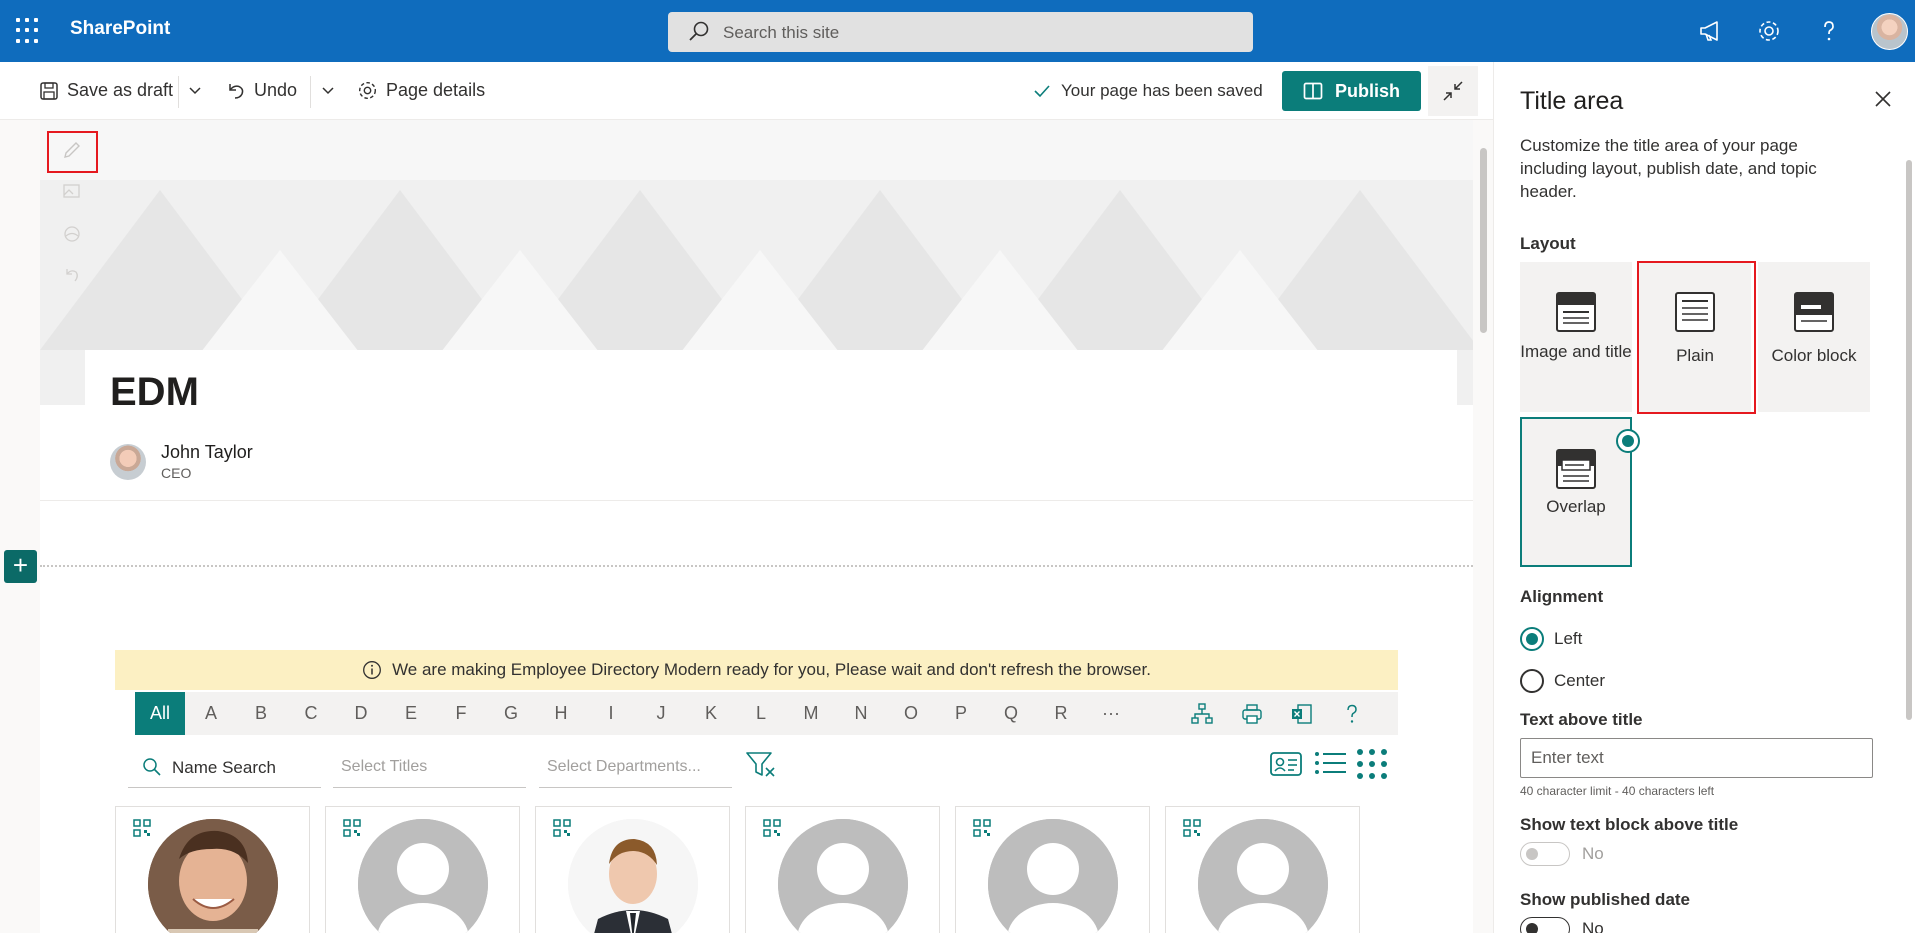 The height and width of the screenshot is (933, 1915). I want to click on layout-option-image-and-title: Image and title, so click(1576, 337).